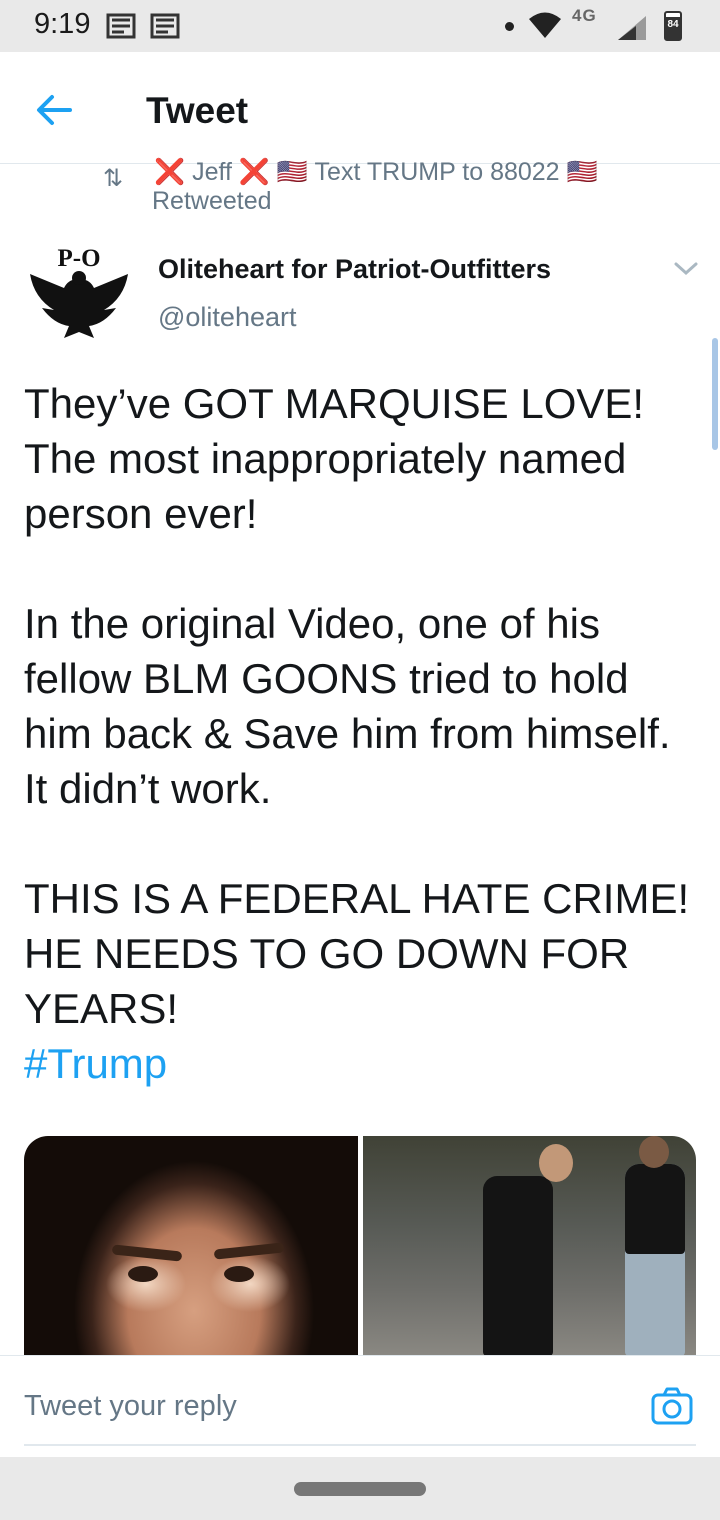  Describe the element at coordinates (376, 172) in the screenshot. I see `retweeter-name: ❌ Jeff ❌ 🇺🇸 Text TRUMP to 88022 🇺🇸` at that location.